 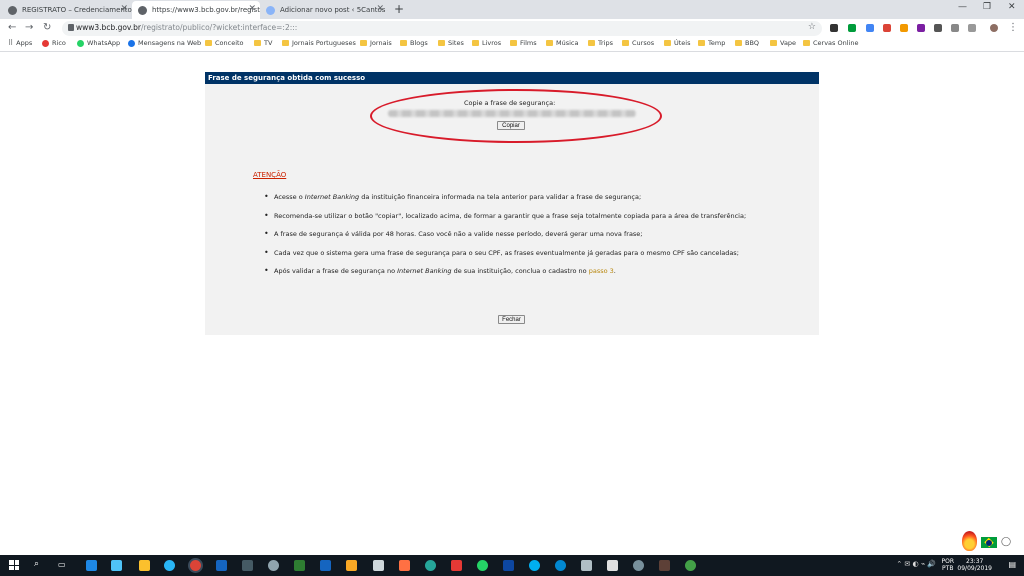 What do you see at coordinates (987, 7) in the screenshot?
I see `restore-icon: ❐` at bounding box center [987, 7].